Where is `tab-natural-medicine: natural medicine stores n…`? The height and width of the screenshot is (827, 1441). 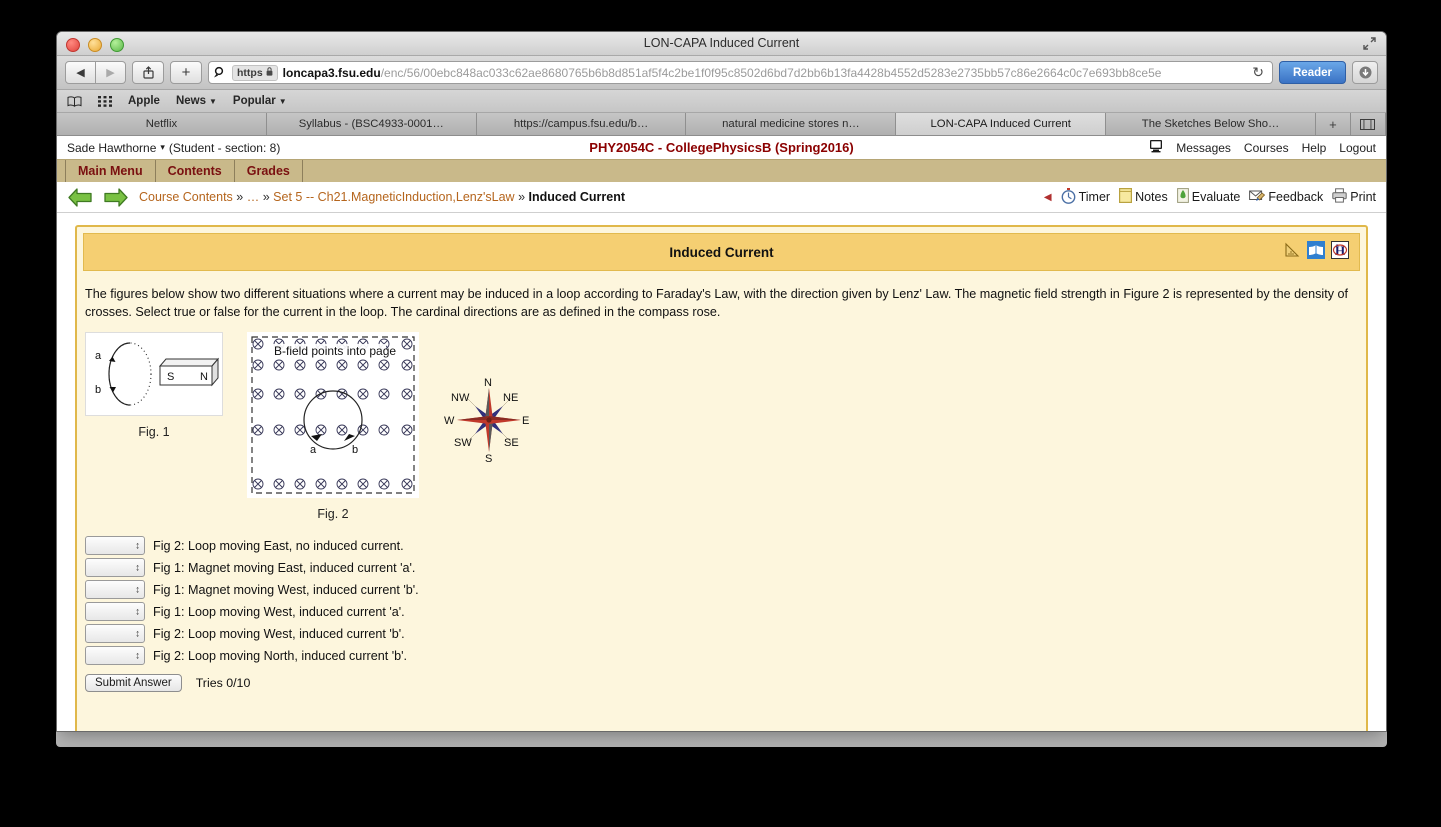 tab-natural-medicine: natural medicine stores n… is located at coordinates (791, 124).